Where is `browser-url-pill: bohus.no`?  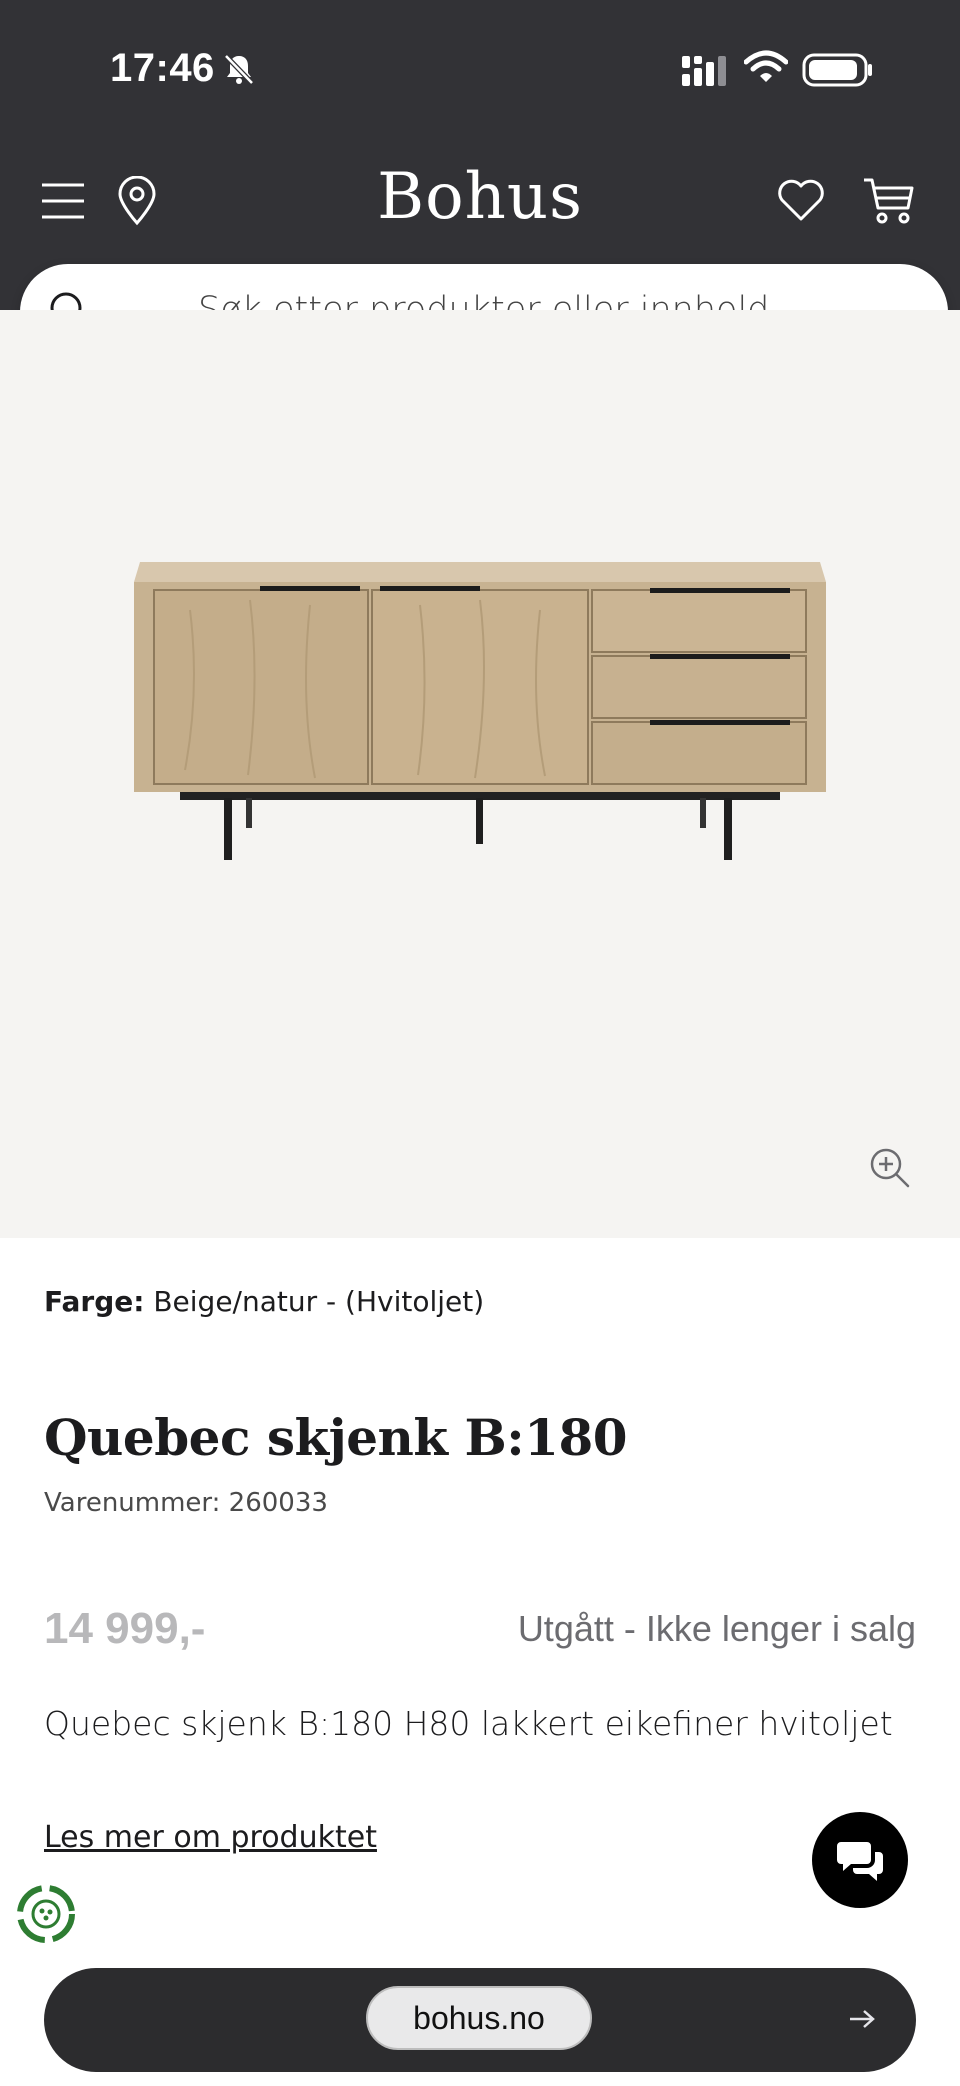
browser-url-pill: bohus.no is located at coordinates (479, 2018).